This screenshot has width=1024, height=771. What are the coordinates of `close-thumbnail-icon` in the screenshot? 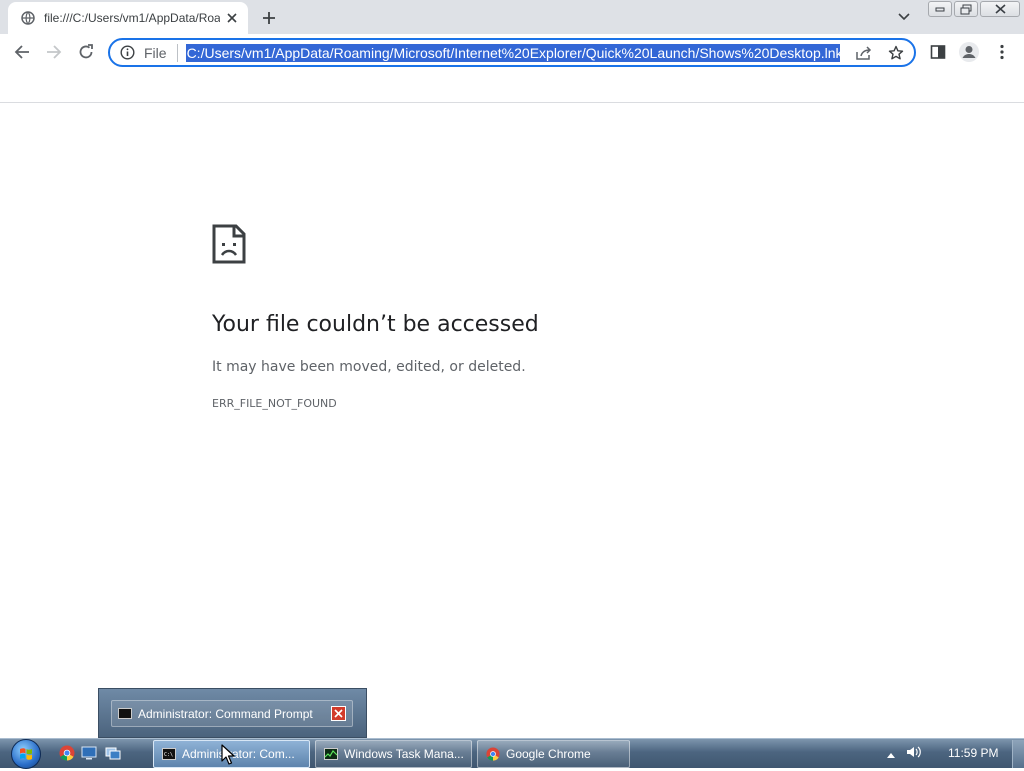 It's located at (338, 713).